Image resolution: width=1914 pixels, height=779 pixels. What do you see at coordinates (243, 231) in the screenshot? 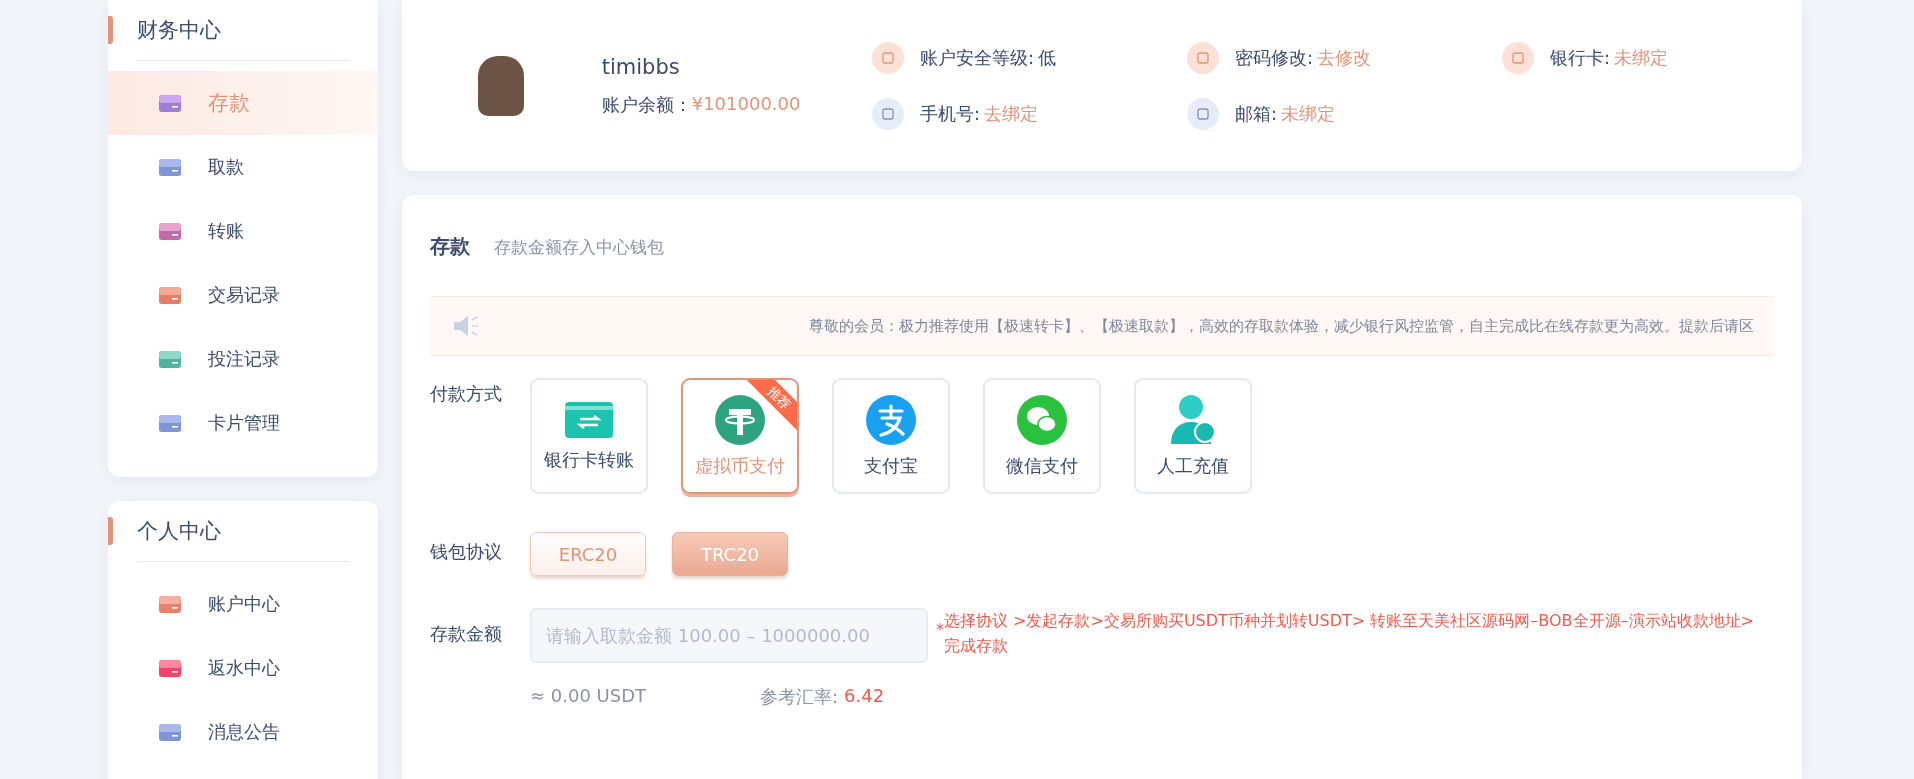
I see `sidebar-item: 转账` at bounding box center [243, 231].